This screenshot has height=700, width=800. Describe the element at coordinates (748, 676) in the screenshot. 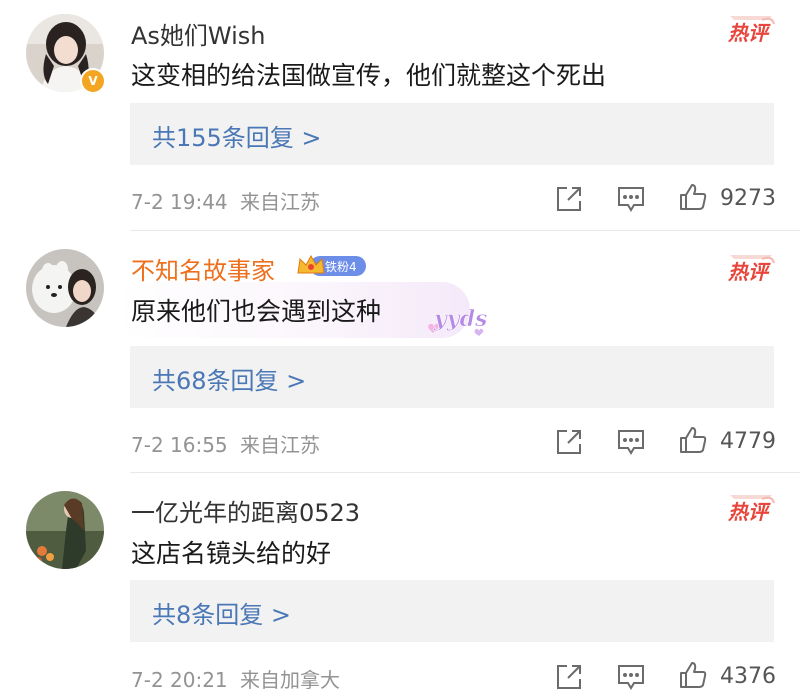

I see `like-count: 4376` at that location.